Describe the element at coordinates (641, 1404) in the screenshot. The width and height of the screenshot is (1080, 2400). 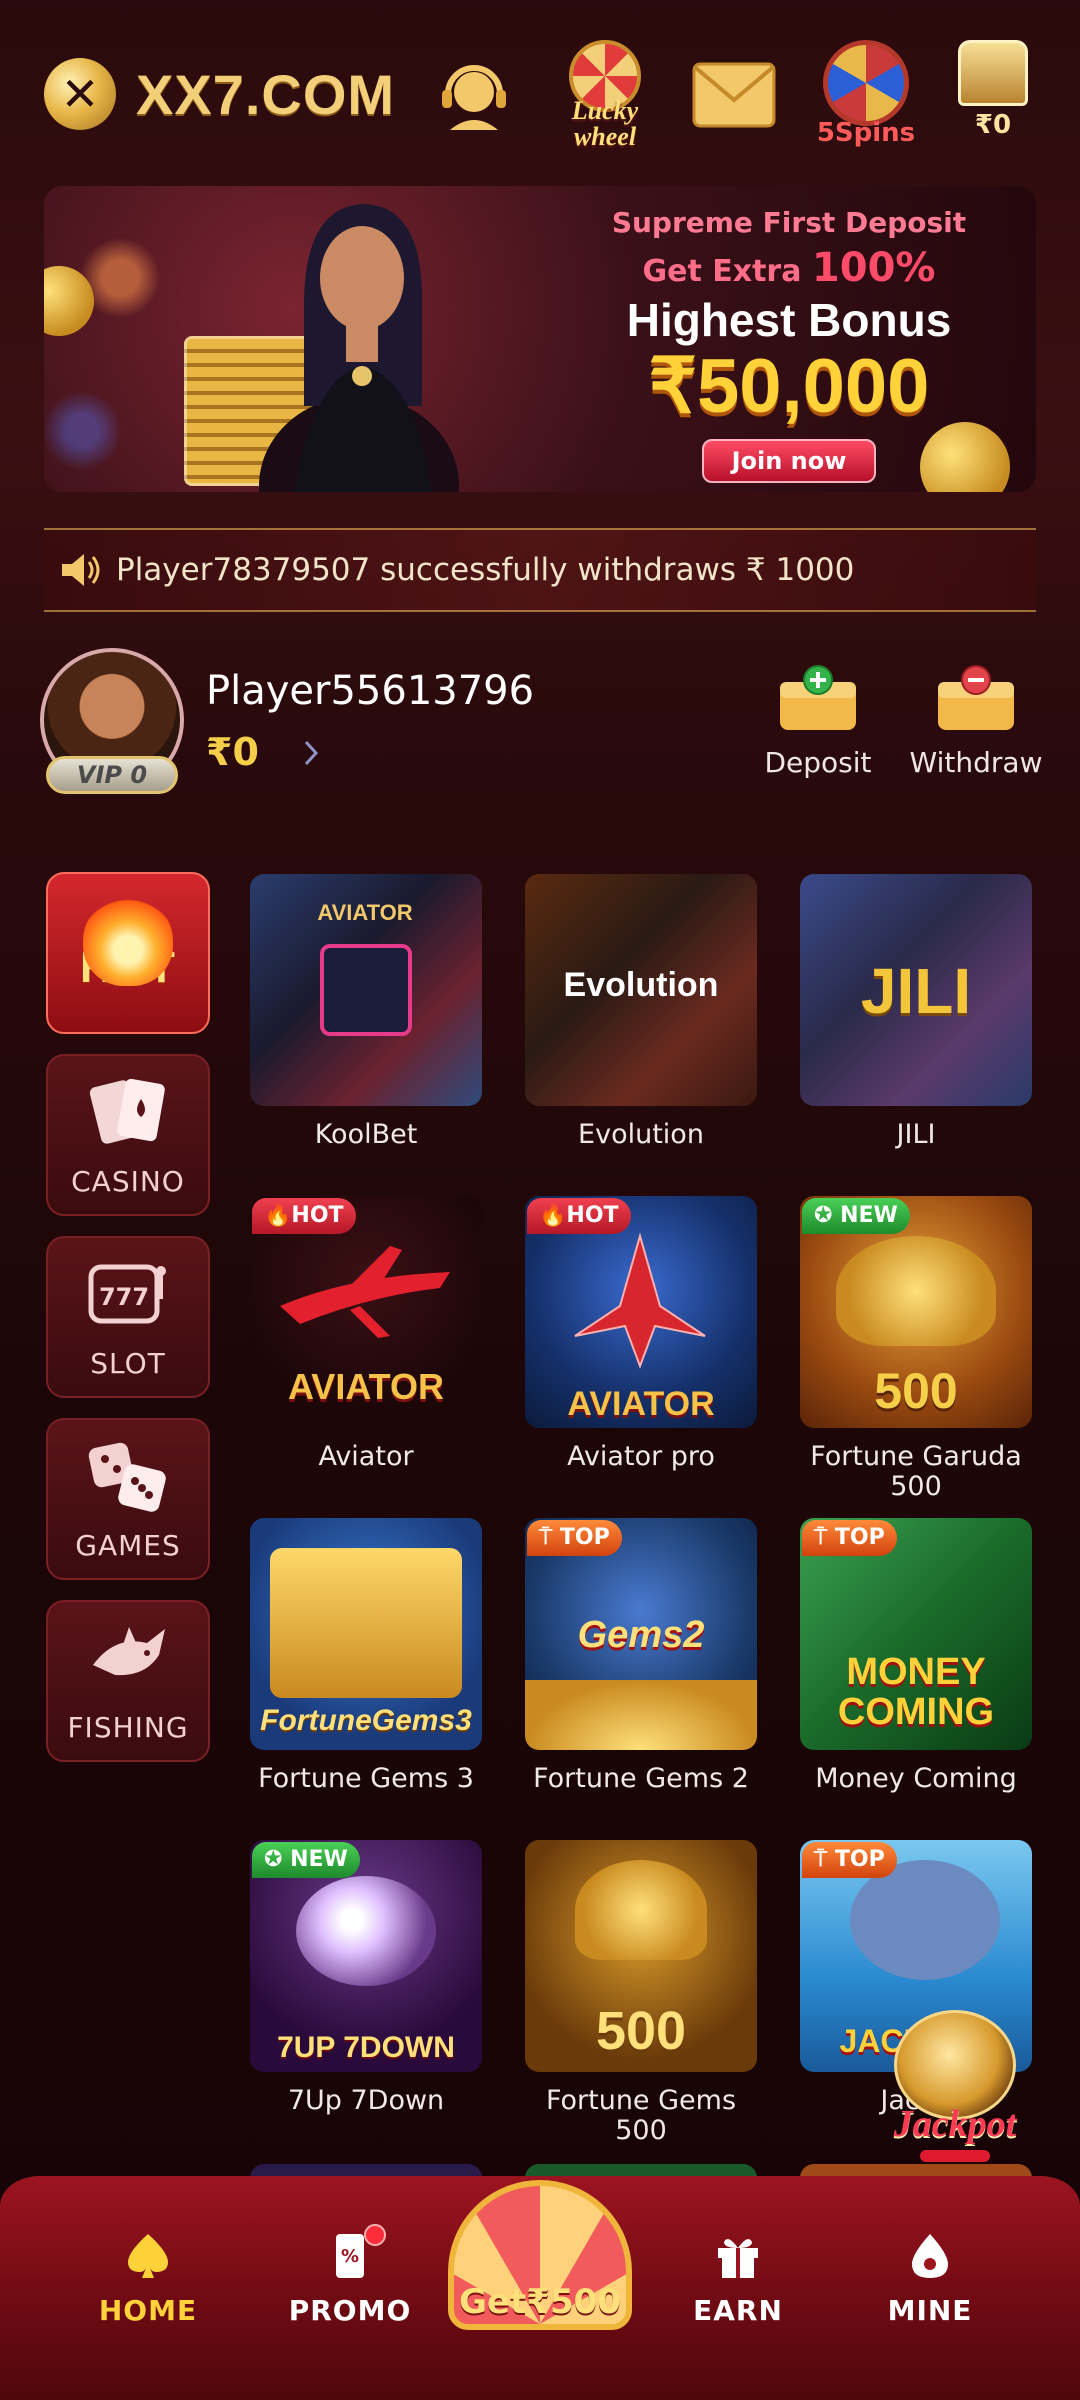
I see `game-art-text: AVIATOR` at that location.